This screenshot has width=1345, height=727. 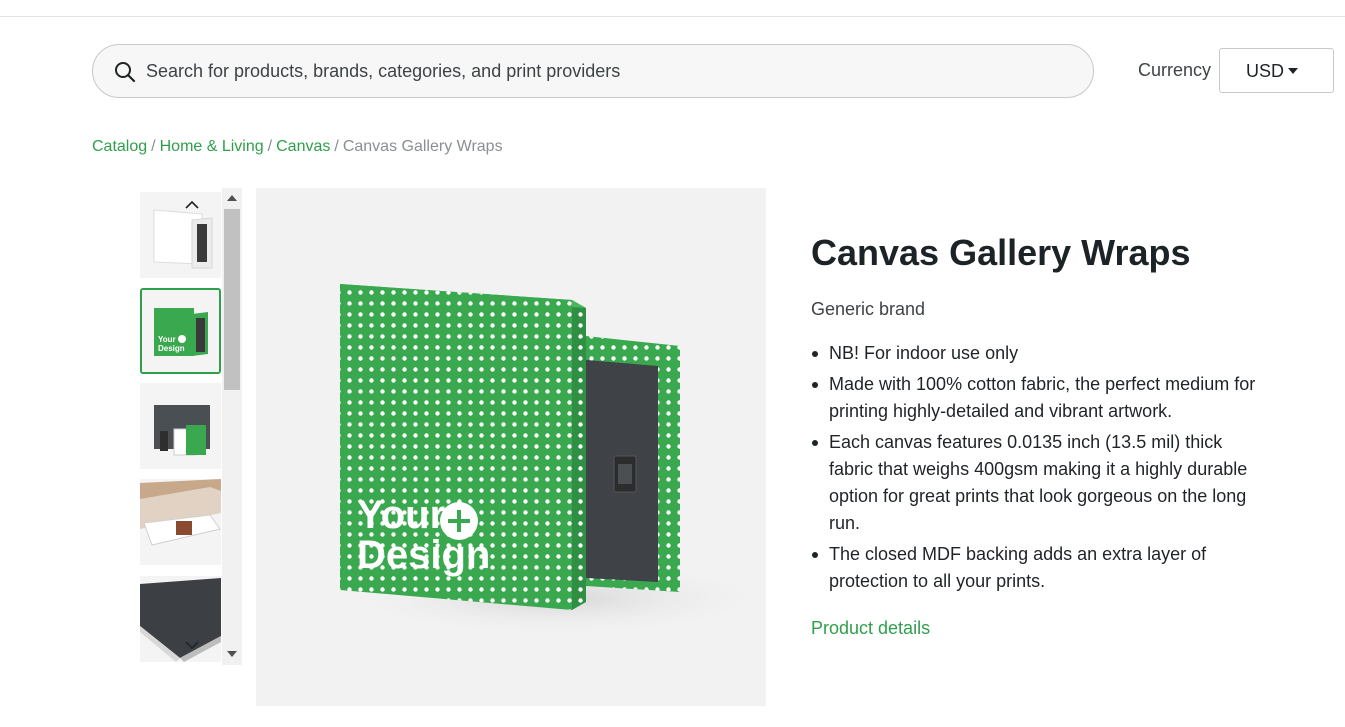 I want to click on thumbnail-2: Your Design, so click(x=180, y=331).